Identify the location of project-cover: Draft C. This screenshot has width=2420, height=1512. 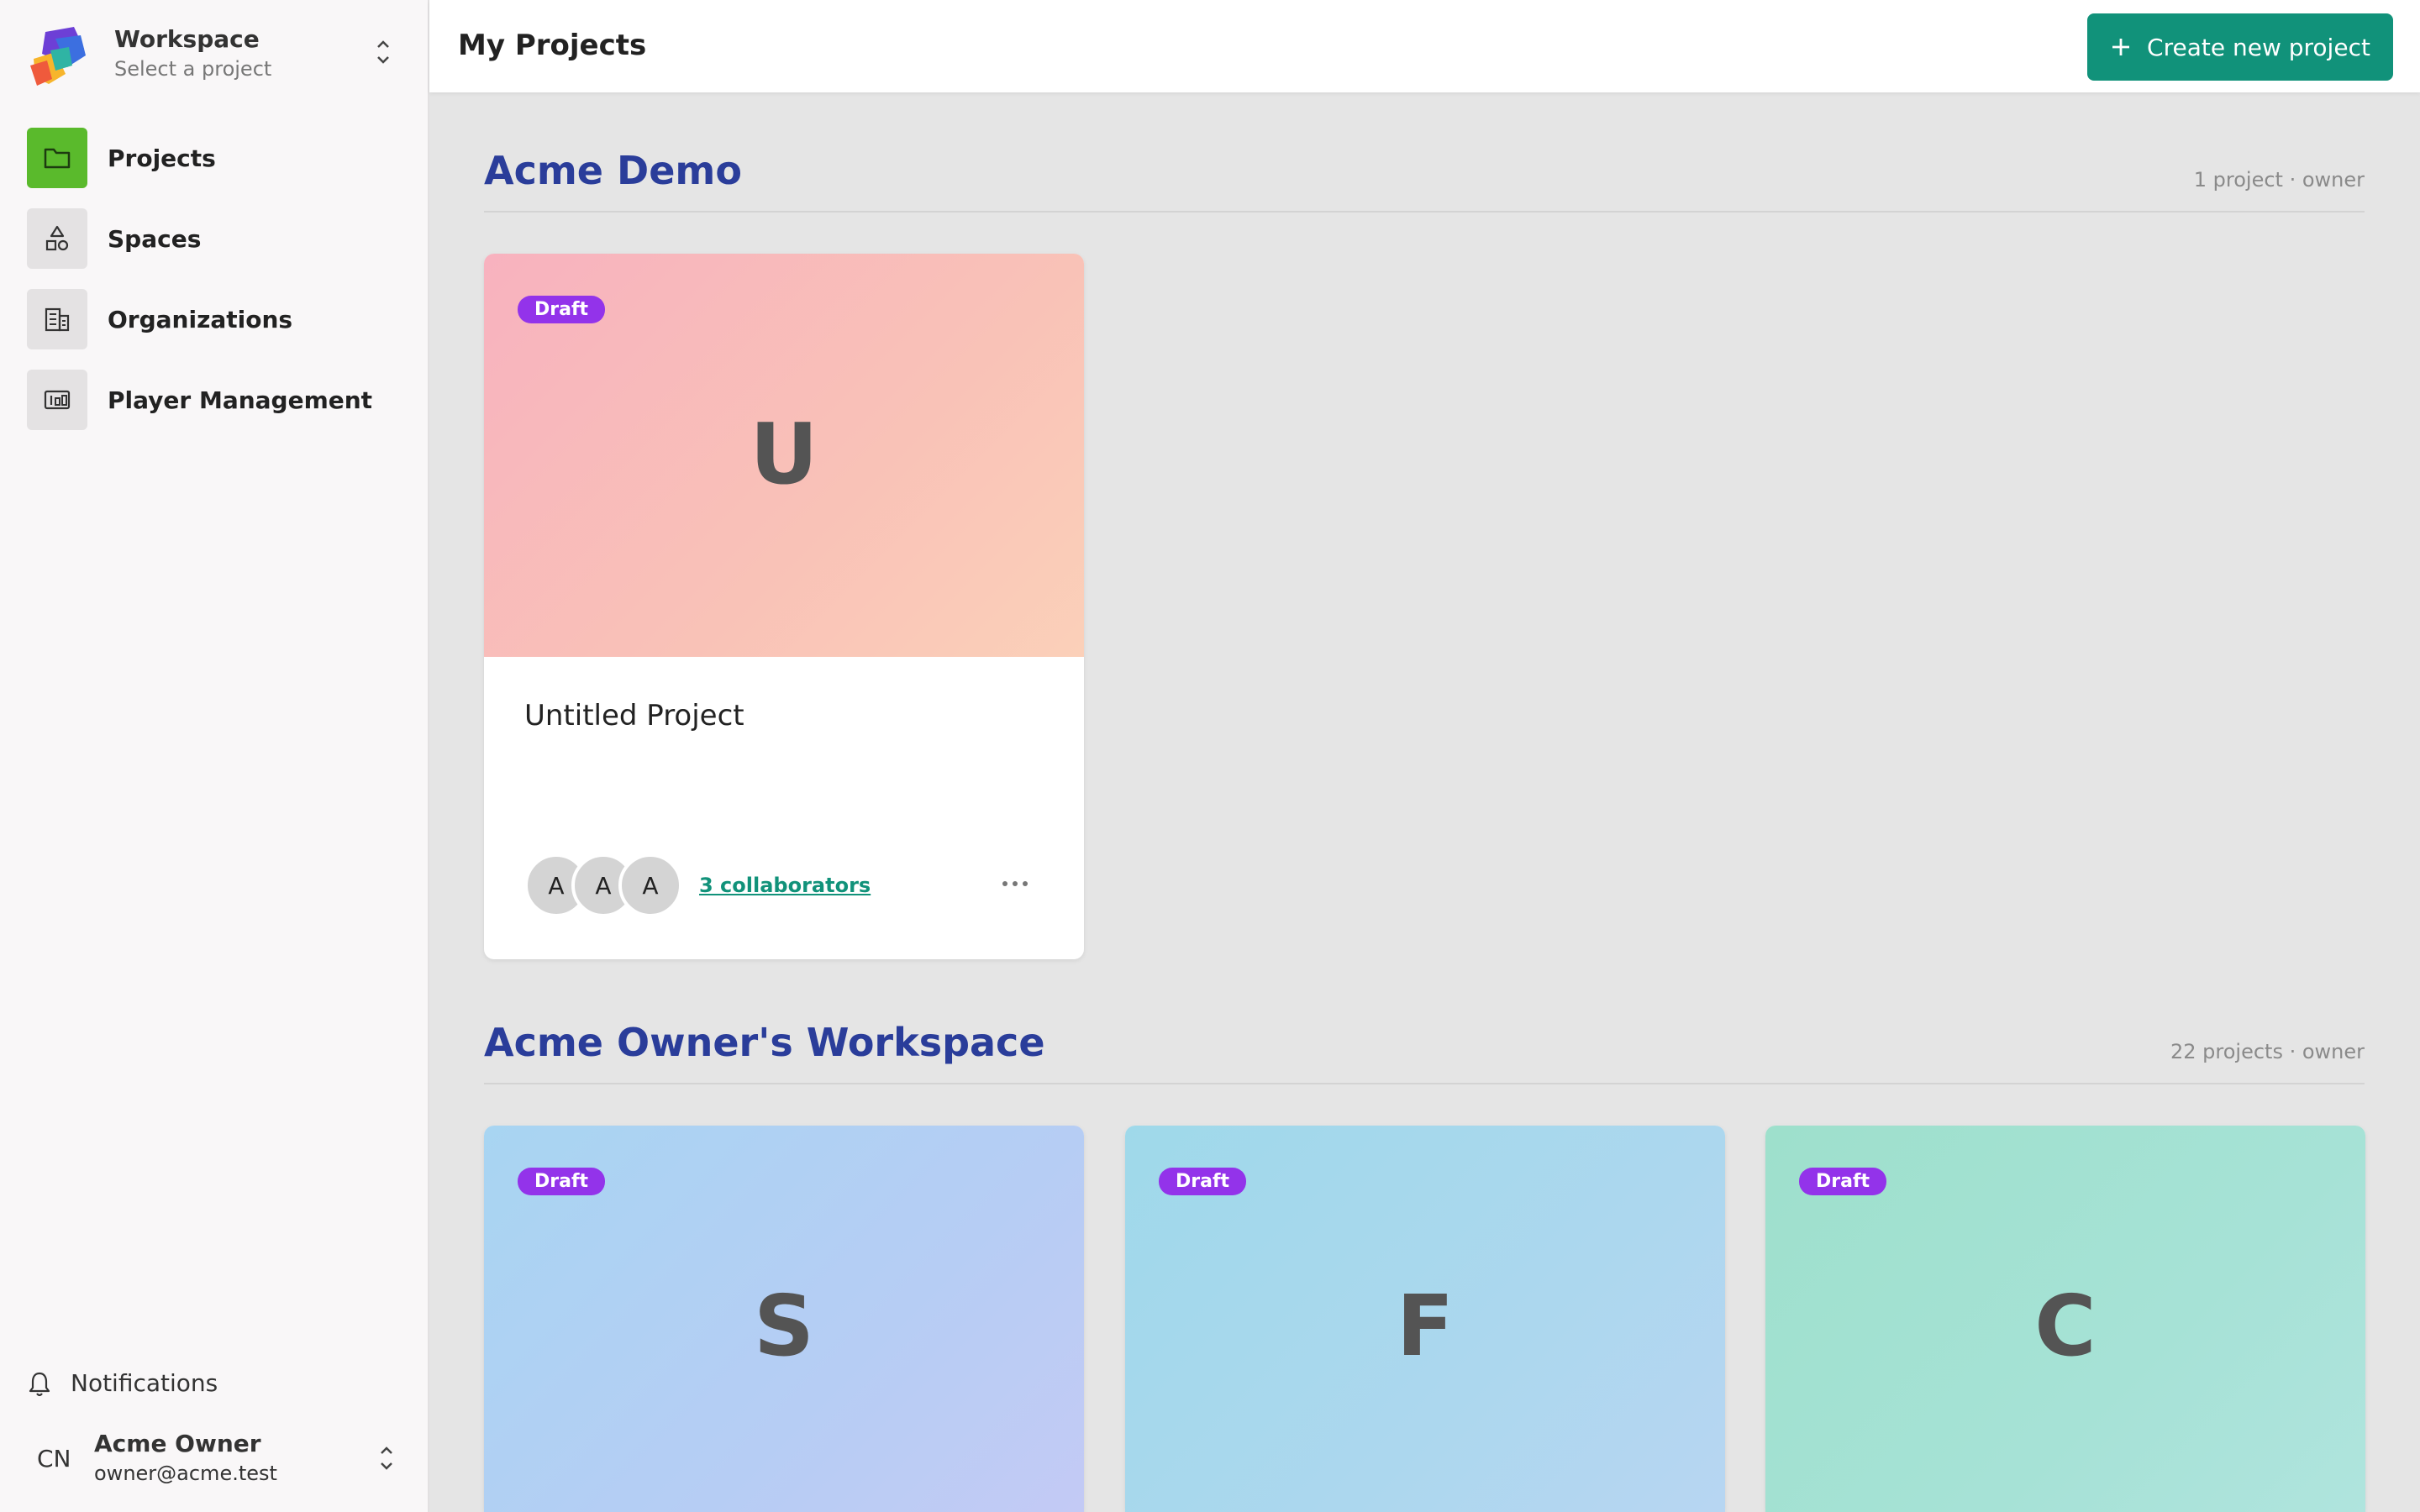
(2065, 1319).